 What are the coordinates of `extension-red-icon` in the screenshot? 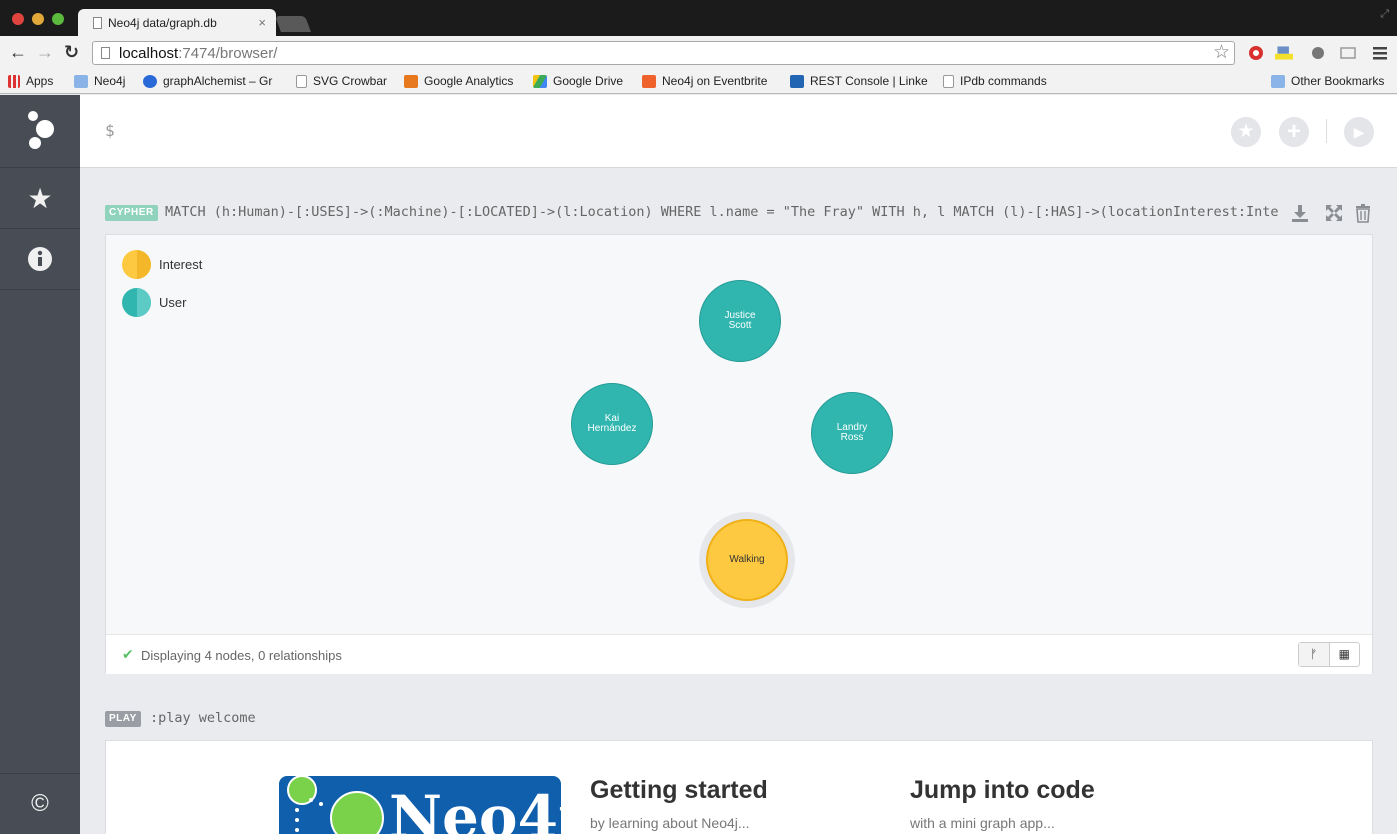 It's located at (1256, 53).